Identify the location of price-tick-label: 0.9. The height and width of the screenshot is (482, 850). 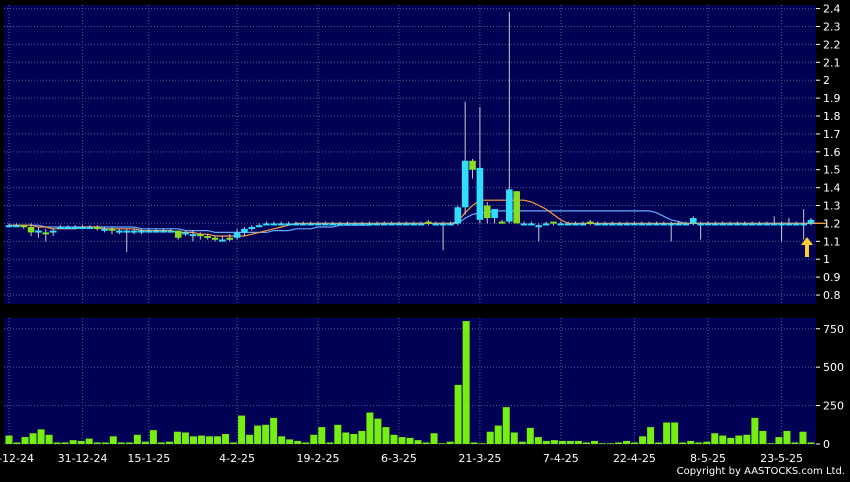
(832, 277).